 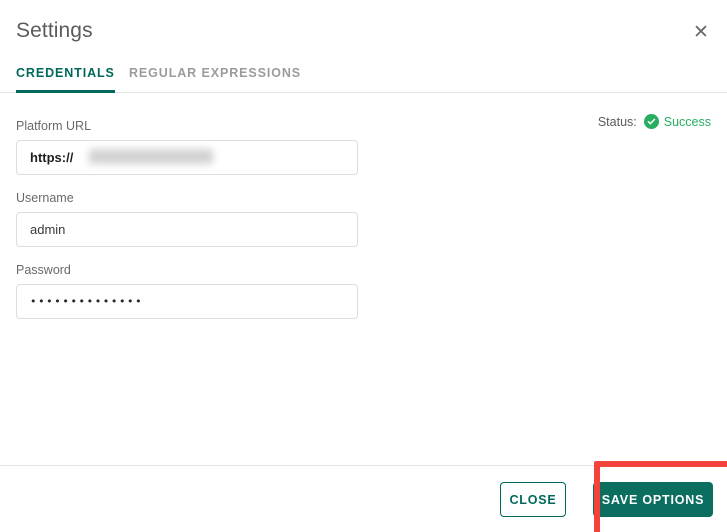 I want to click on save-options-button: SAVE OPTIONS, so click(x=653, y=499).